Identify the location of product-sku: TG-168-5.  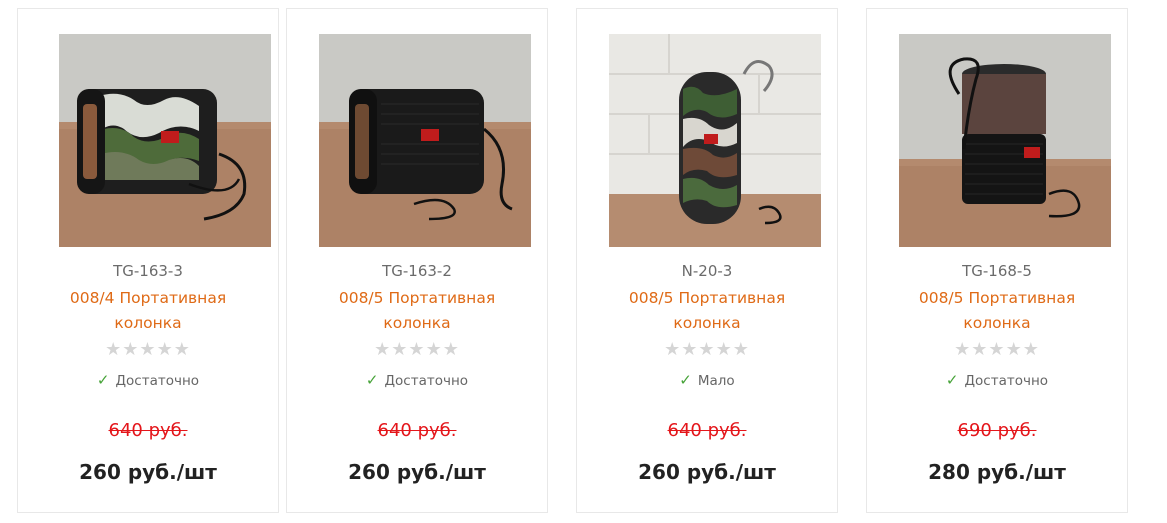
(997, 271).